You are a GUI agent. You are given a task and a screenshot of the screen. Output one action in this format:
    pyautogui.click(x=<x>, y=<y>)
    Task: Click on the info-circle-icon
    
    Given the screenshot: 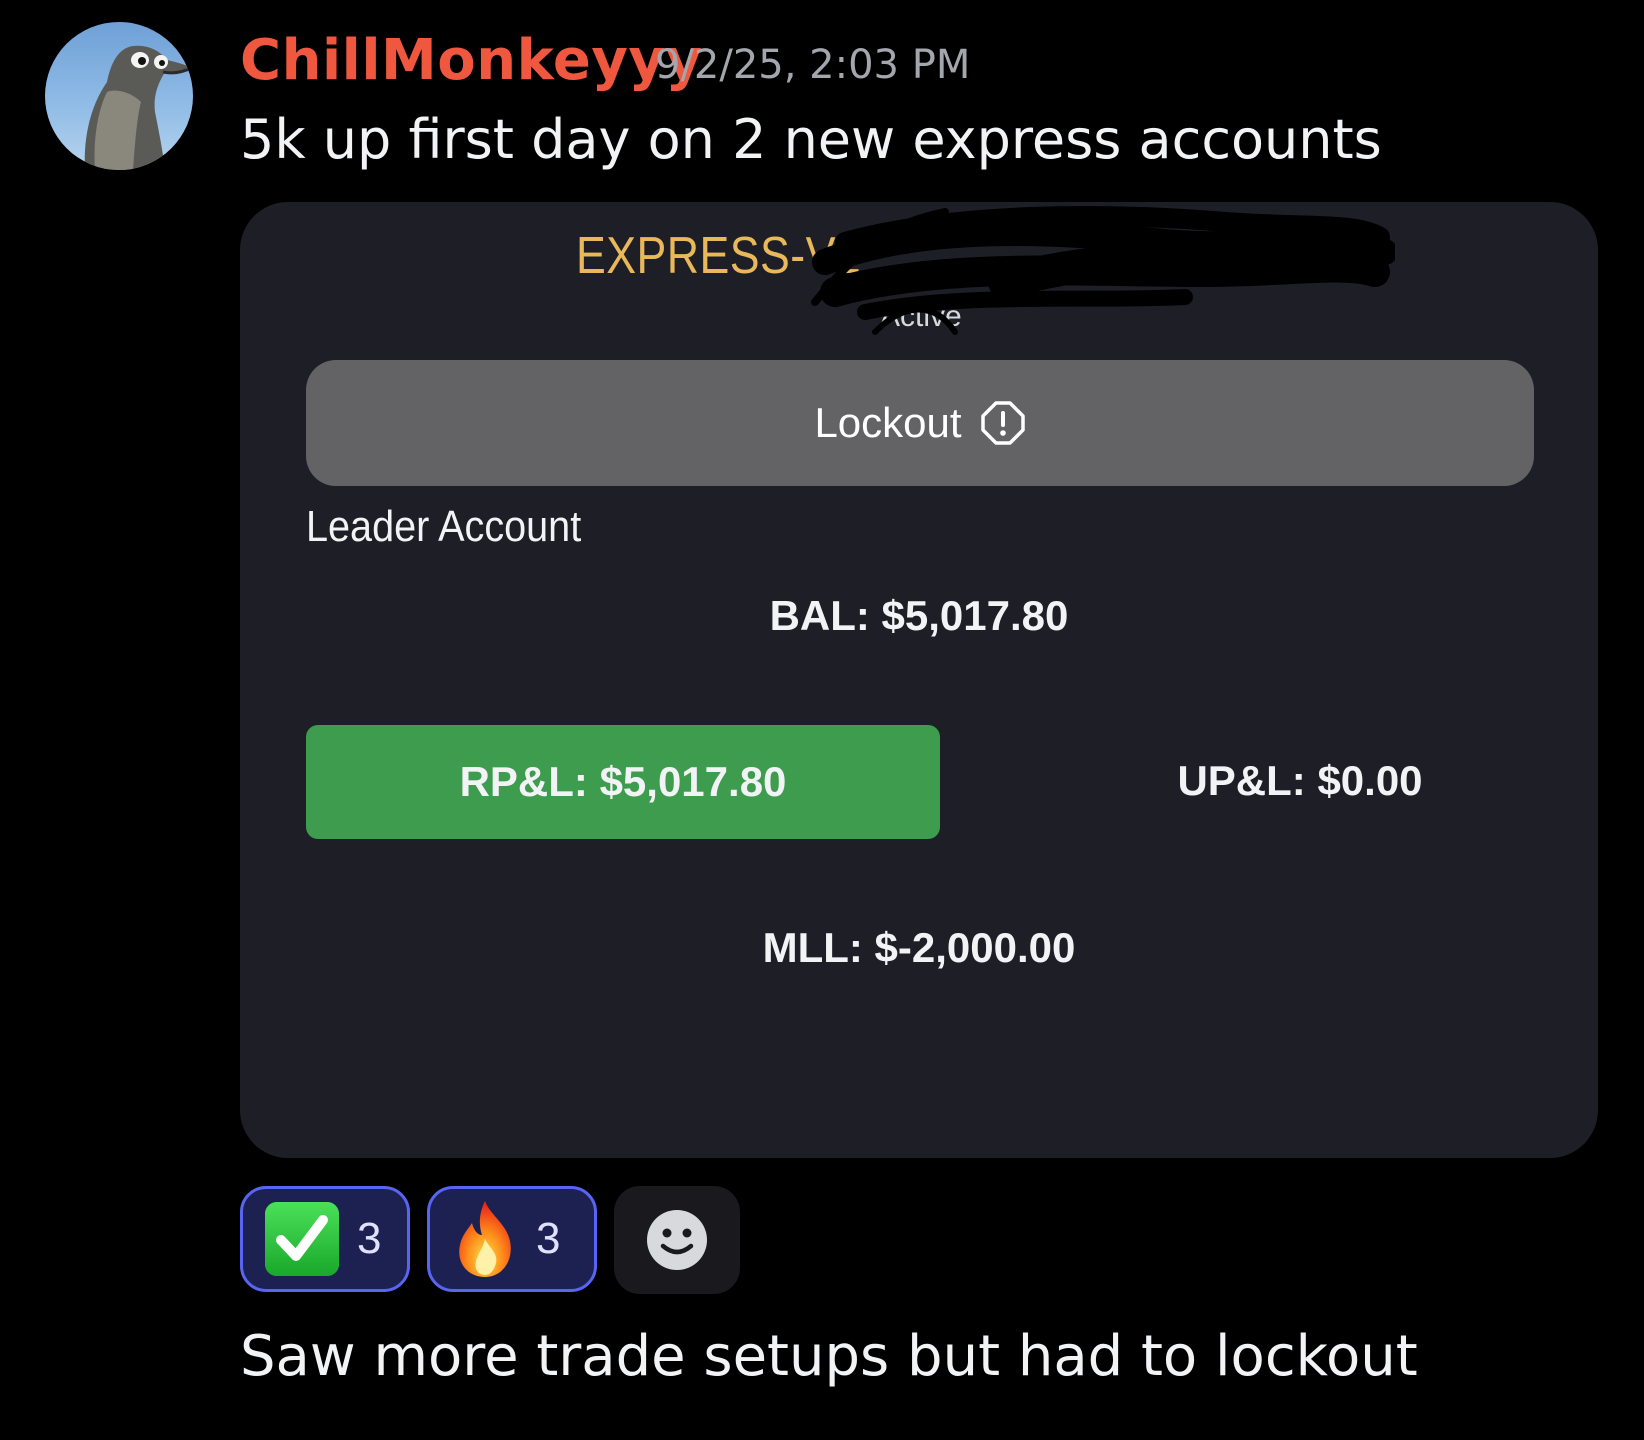 What is the action you would take?
    pyautogui.click(x=1003, y=423)
    